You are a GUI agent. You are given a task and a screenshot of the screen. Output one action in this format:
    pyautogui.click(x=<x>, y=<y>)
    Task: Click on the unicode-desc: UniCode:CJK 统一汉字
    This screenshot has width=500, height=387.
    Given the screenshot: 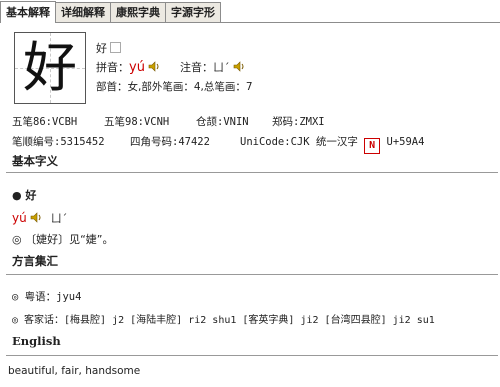 What is the action you would take?
    pyautogui.click(x=299, y=142)
    